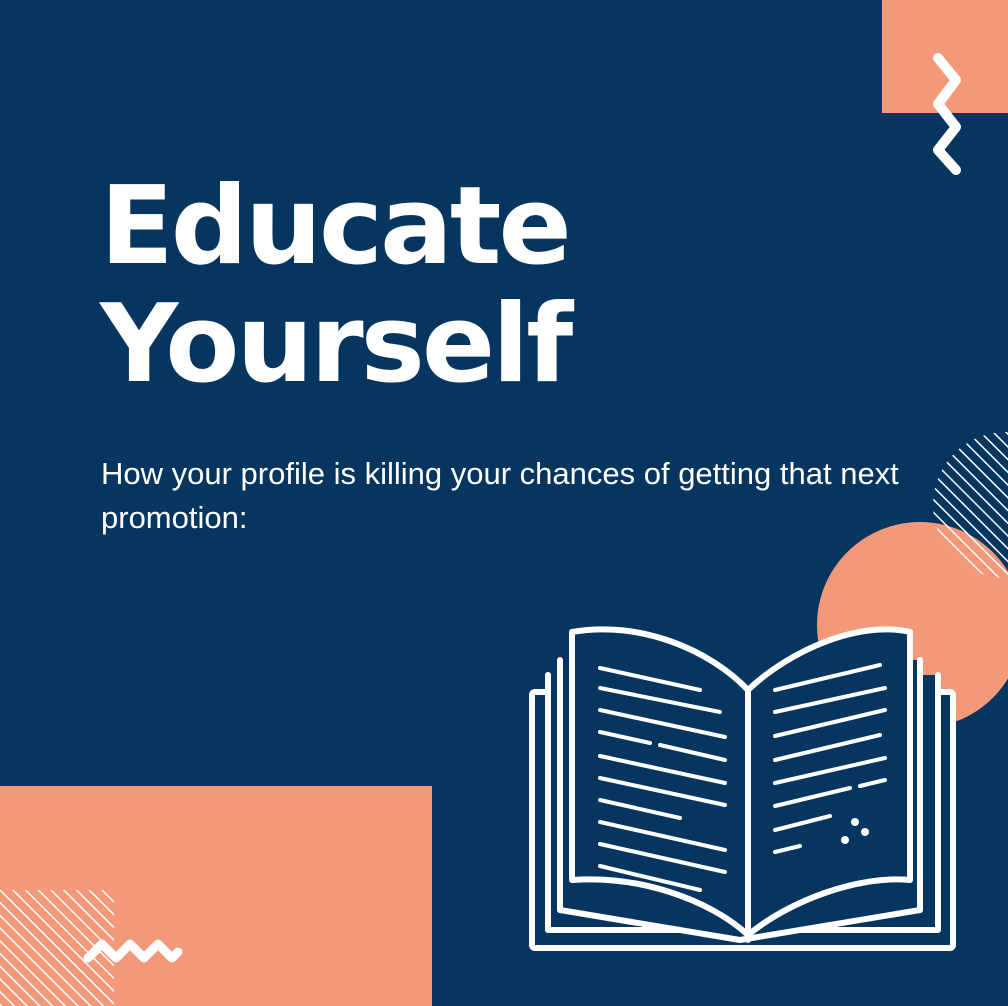  I want to click on title-line-1: Educate, so click(336, 226).